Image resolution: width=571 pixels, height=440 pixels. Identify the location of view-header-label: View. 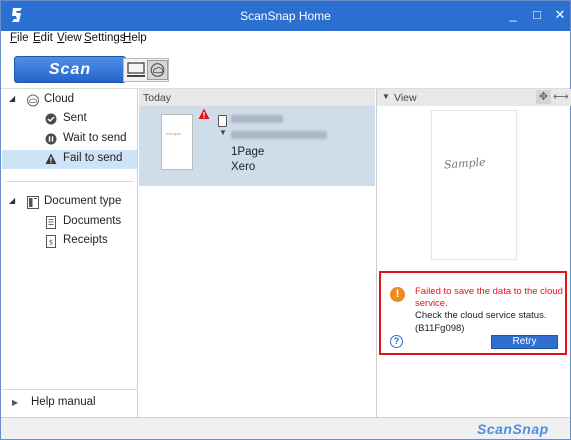
(405, 98).